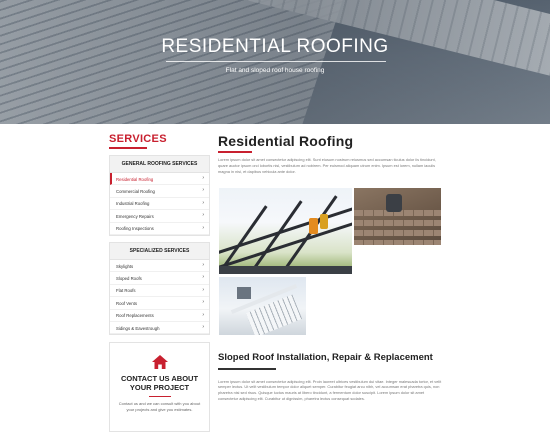 Image resolution: width=550 pixels, height=447 pixels. What do you see at coordinates (128, 148) in the screenshot?
I see `sidebar-heading-underline` at bounding box center [128, 148].